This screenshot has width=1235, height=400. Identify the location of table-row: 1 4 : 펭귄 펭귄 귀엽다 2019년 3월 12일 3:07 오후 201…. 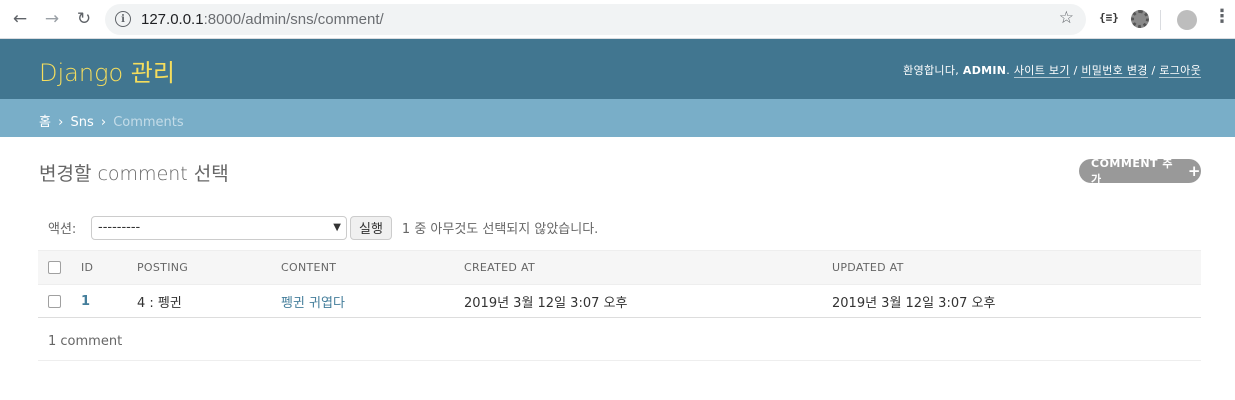
(619, 301).